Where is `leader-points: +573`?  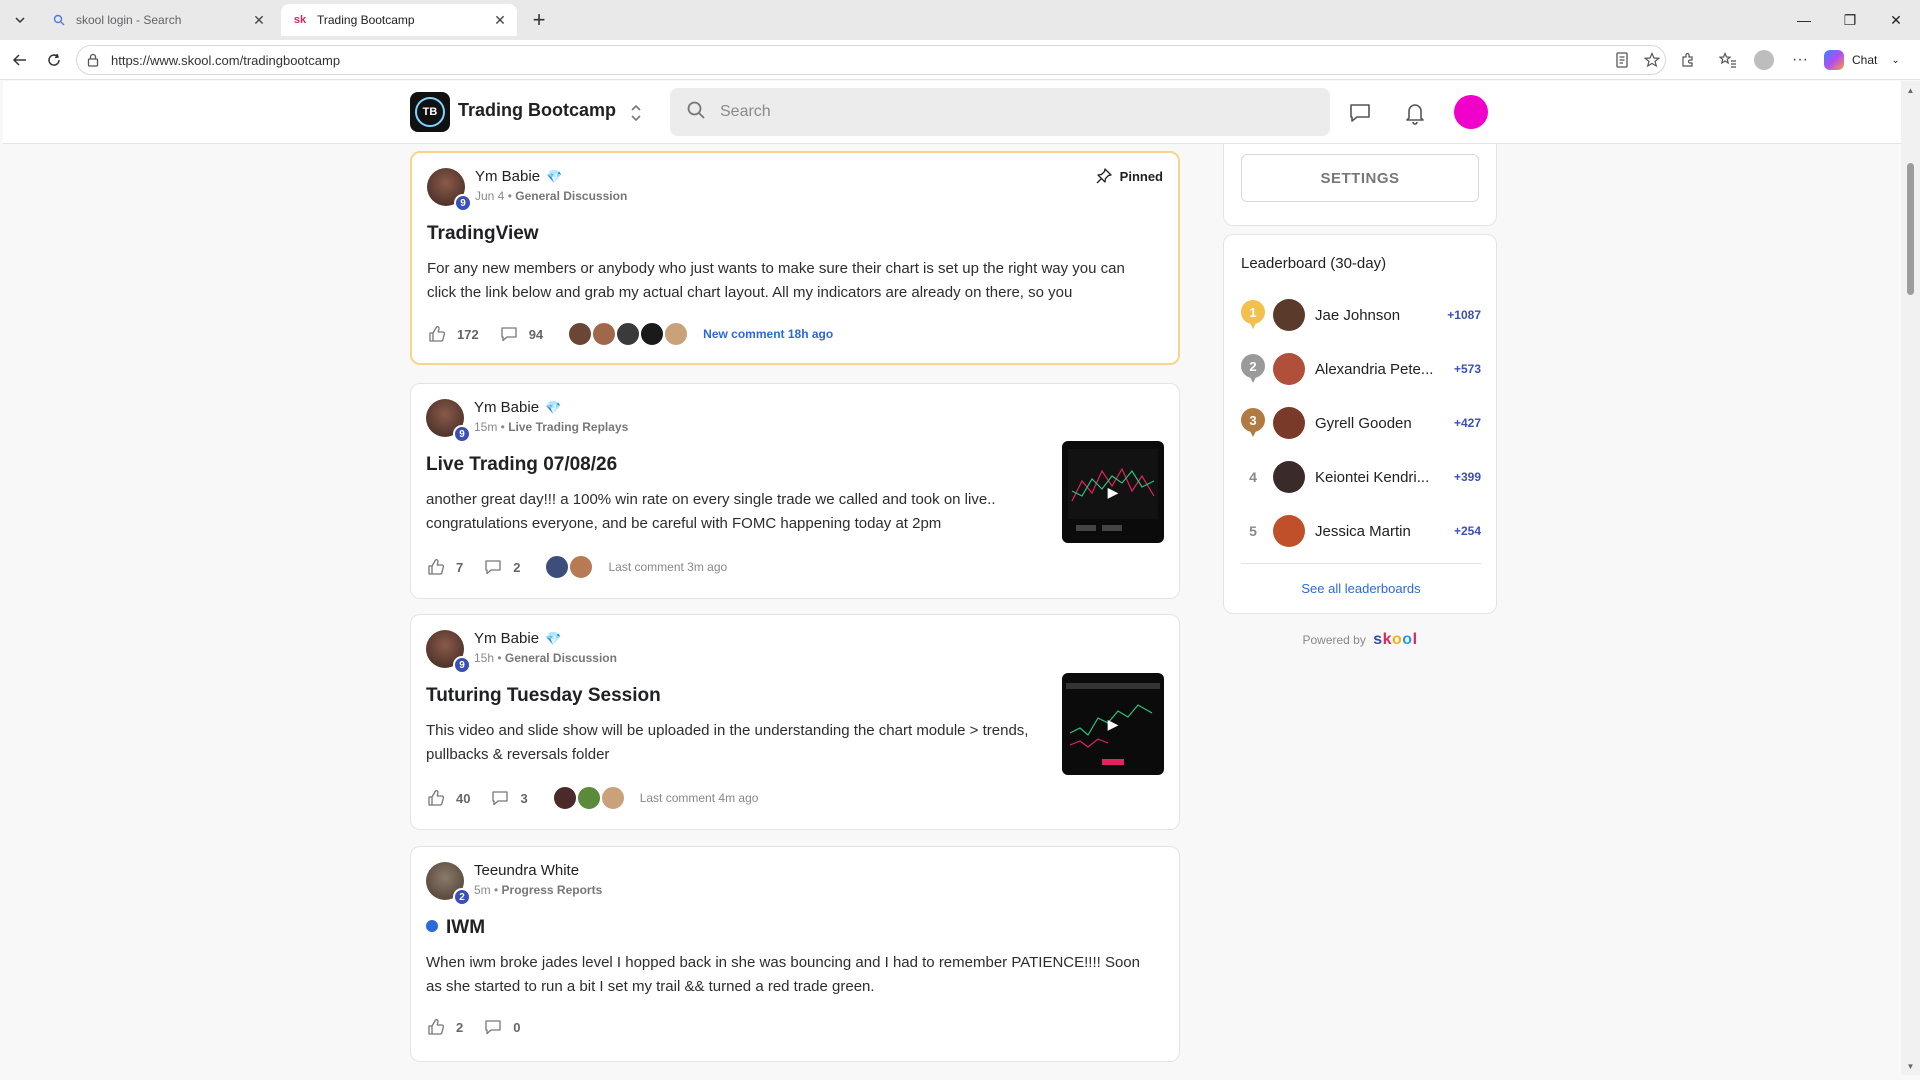 leader-points: +573 is located at coordinates (1467, 369).